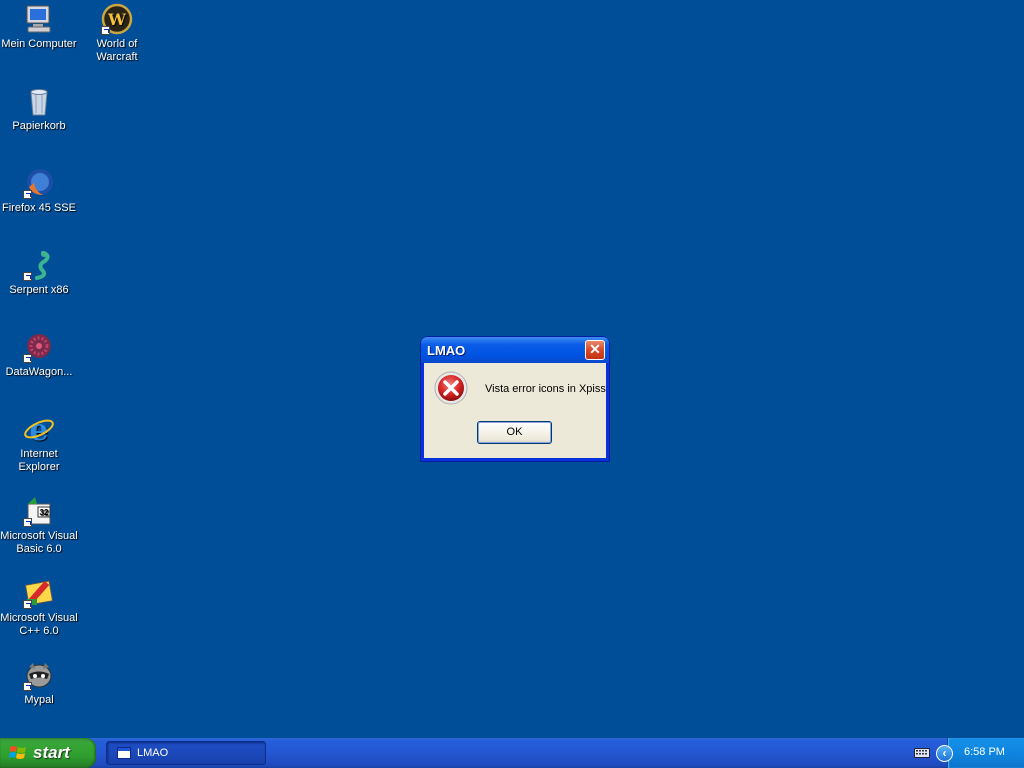 This screenshot has height=768, width=1024. What do you see at coordinates (512, 753) in the screenshot?
I see `taskbar: start LMAO ‹ 6:58 PM` at bounding box center [512, 753].